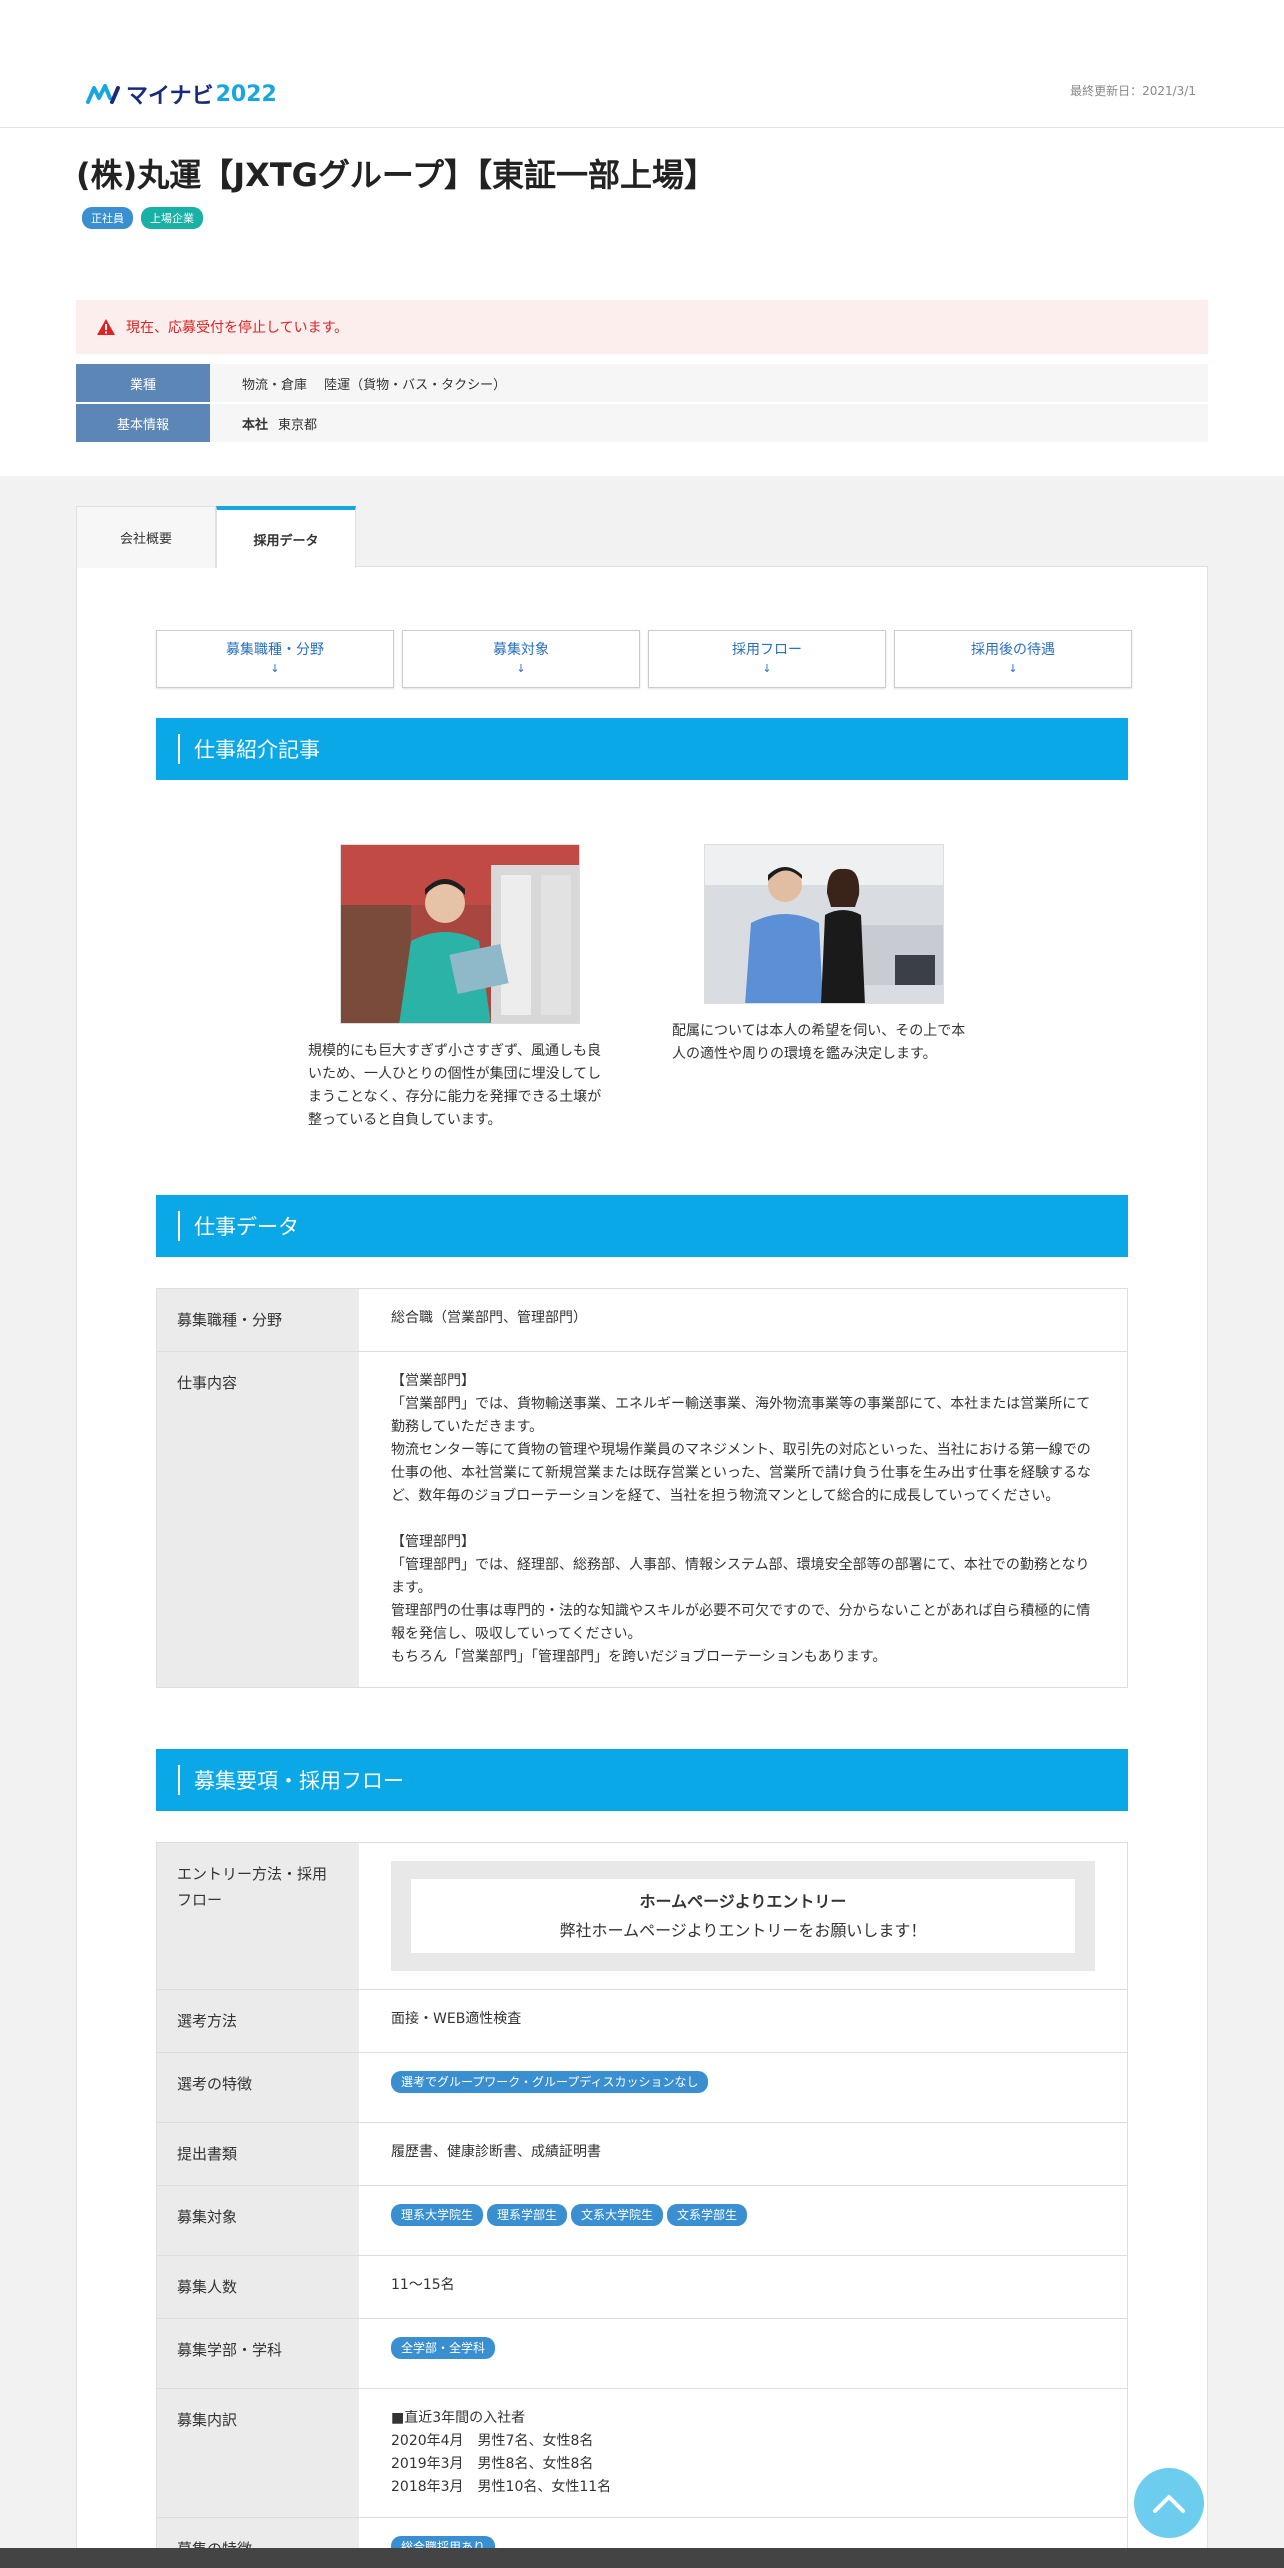  I want to click on office-conversation-image, so click(824, 924).